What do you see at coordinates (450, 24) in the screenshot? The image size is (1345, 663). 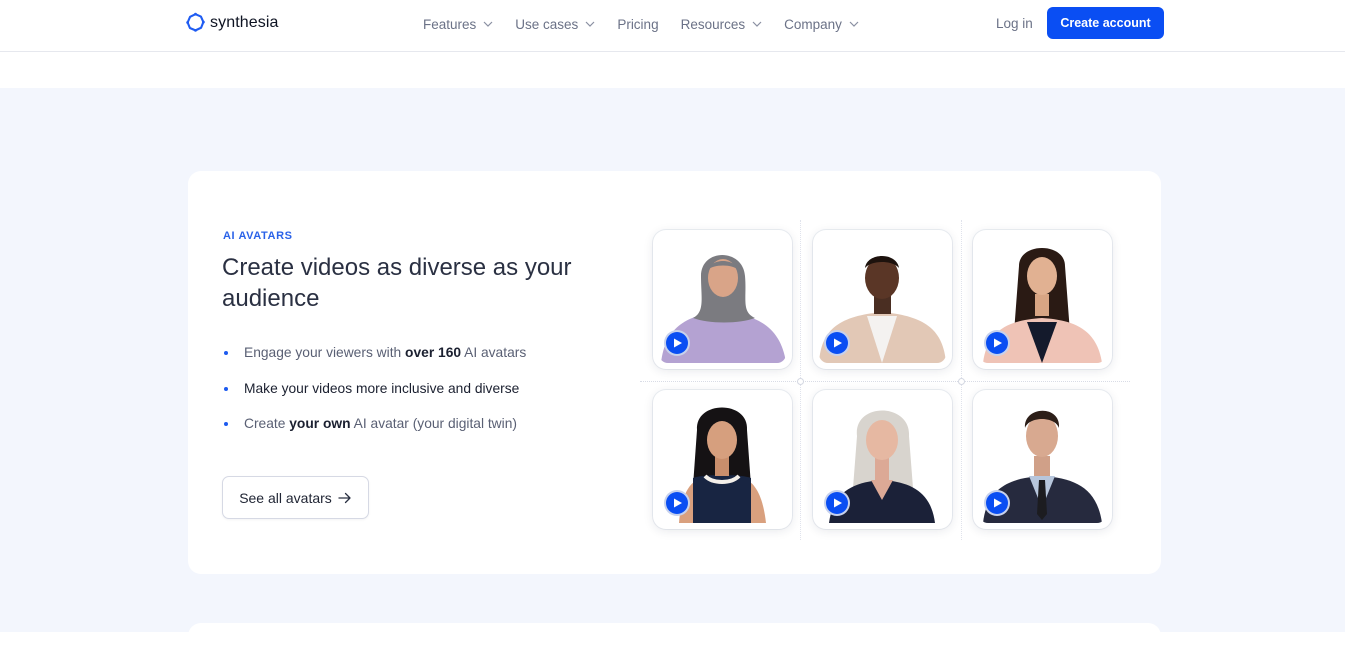 I see `nav-features-label: Features` at bounding box center [450, 24].